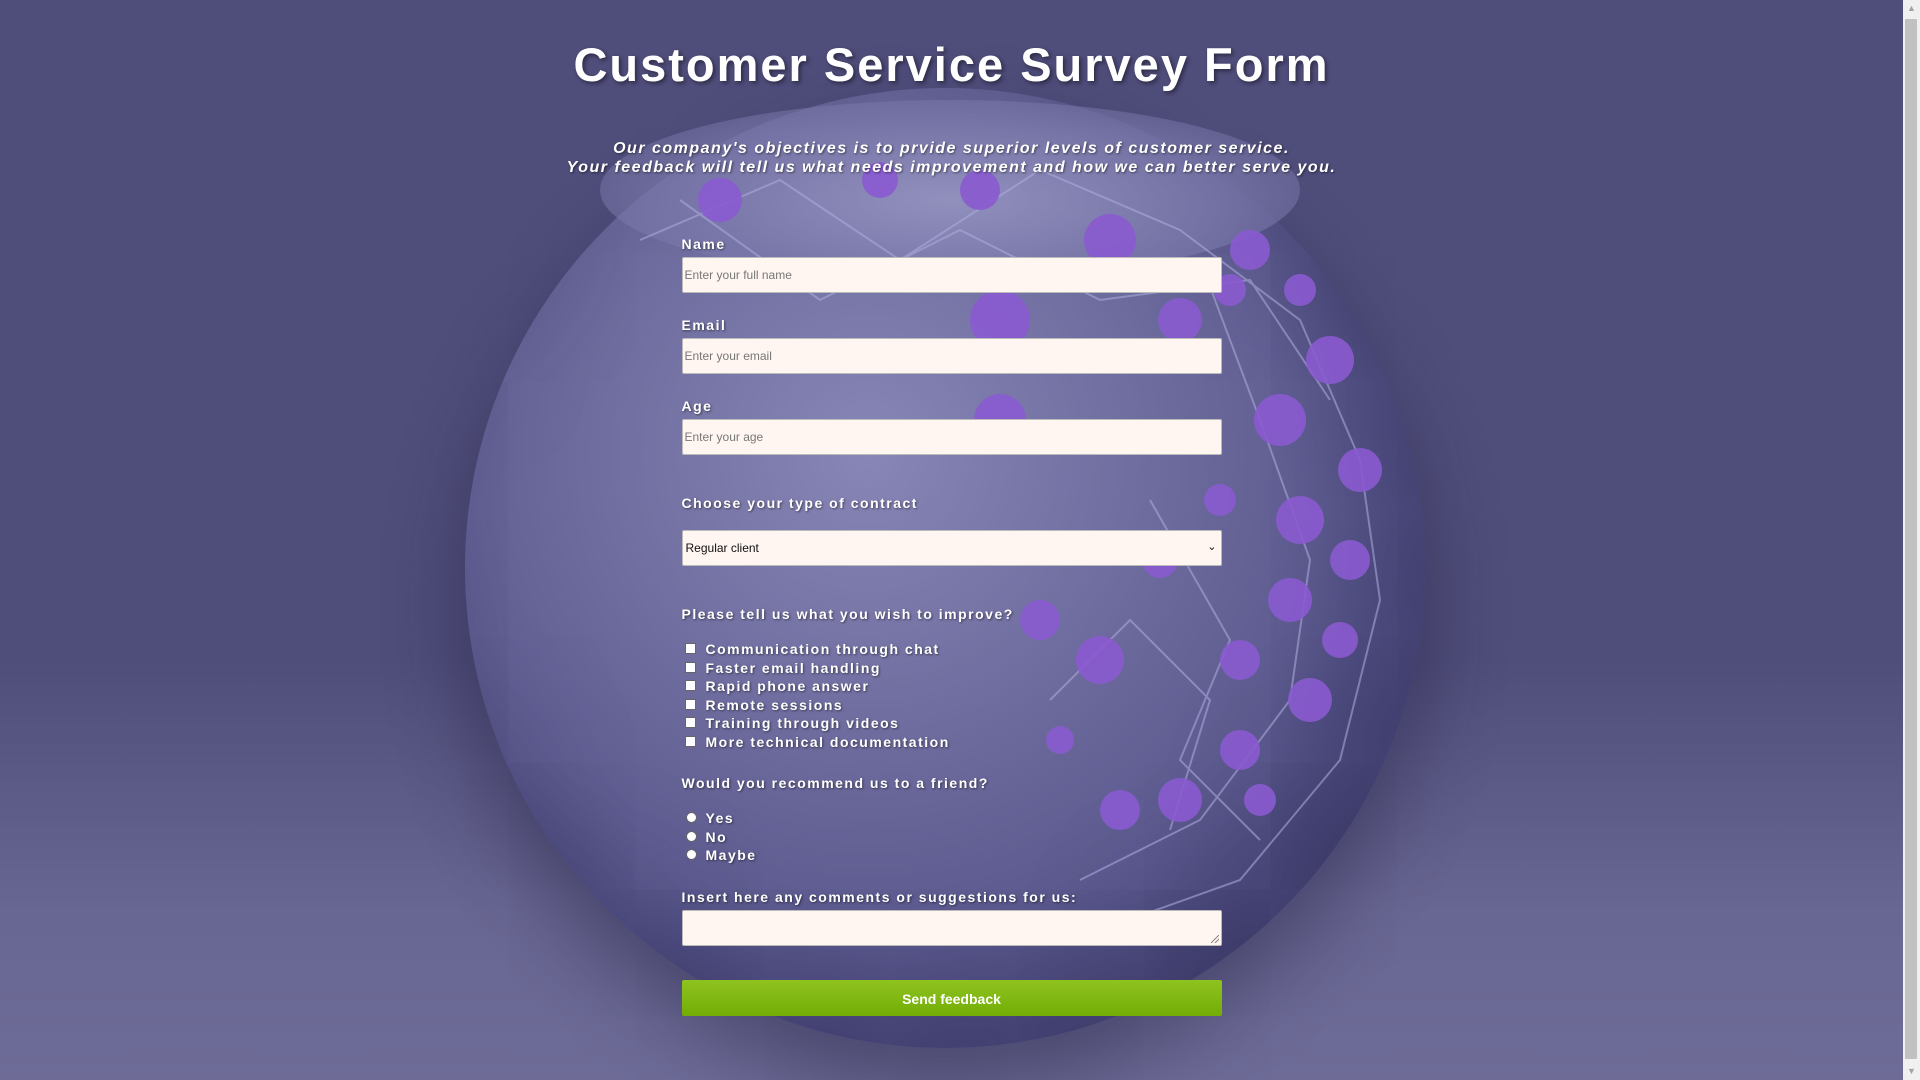 The height and width of the screenshot is (1080, 1920). What do you see at coordinates (952, 723) in the screenshot?
I see `improve-option: Training through videos` at bounding box center [952, 723].